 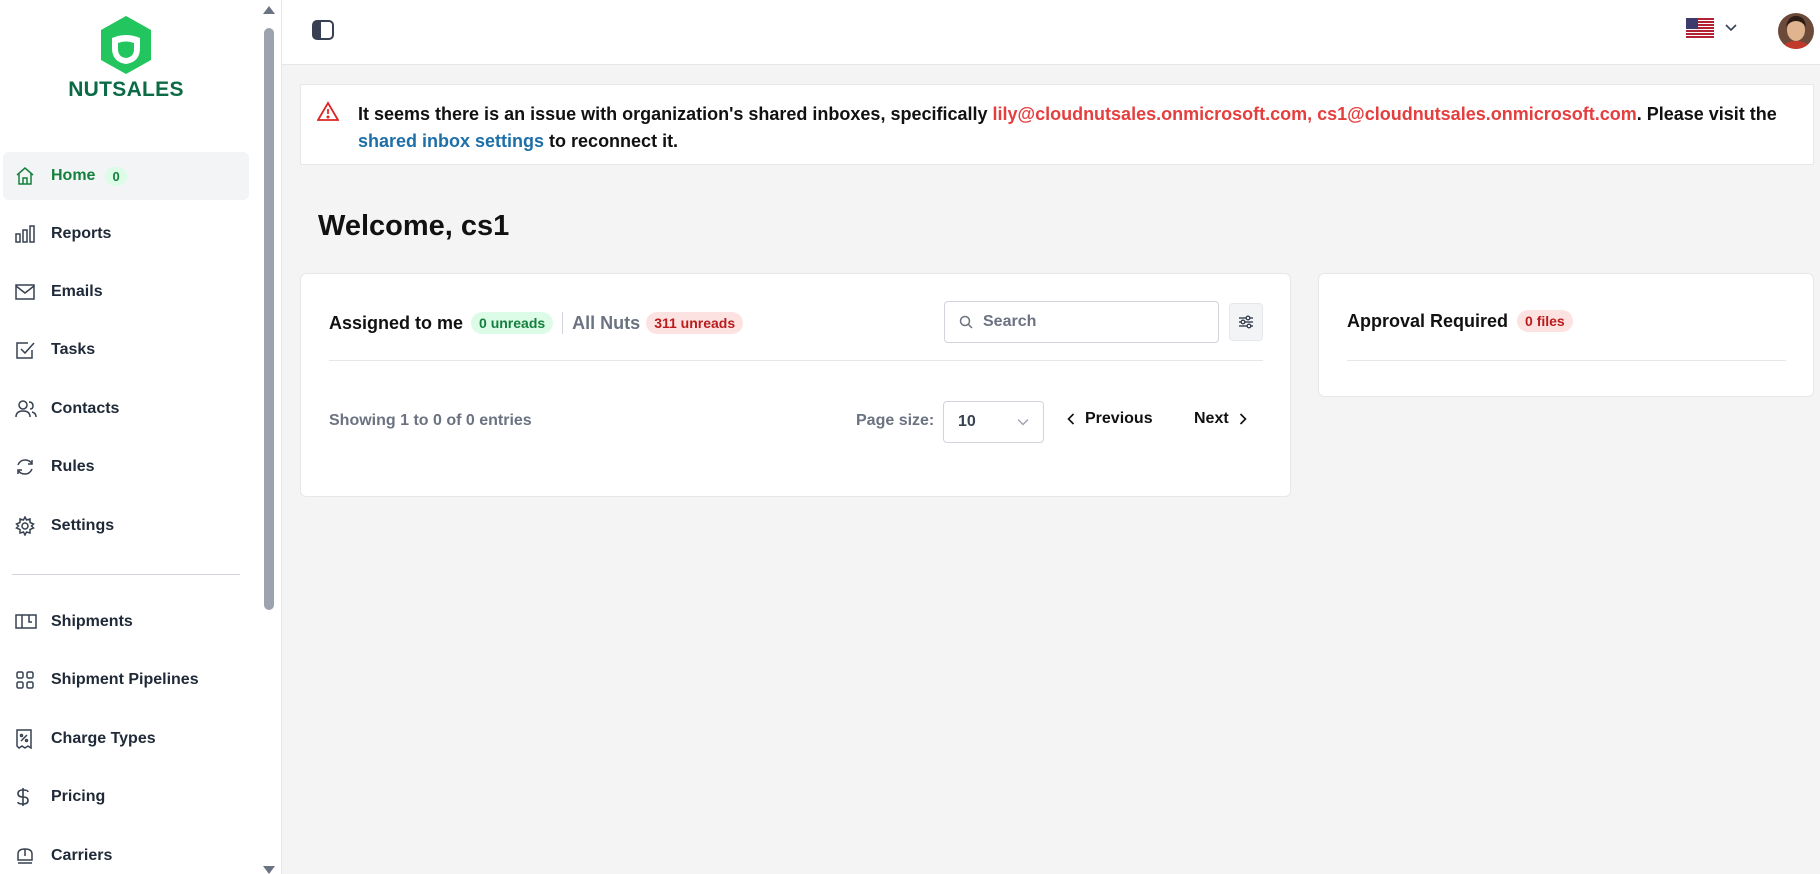 What do you see at coordinates (78, 796) in the screenshot?
I see `sidebar-item-label: Pricing` at bounding box center [78, 796].